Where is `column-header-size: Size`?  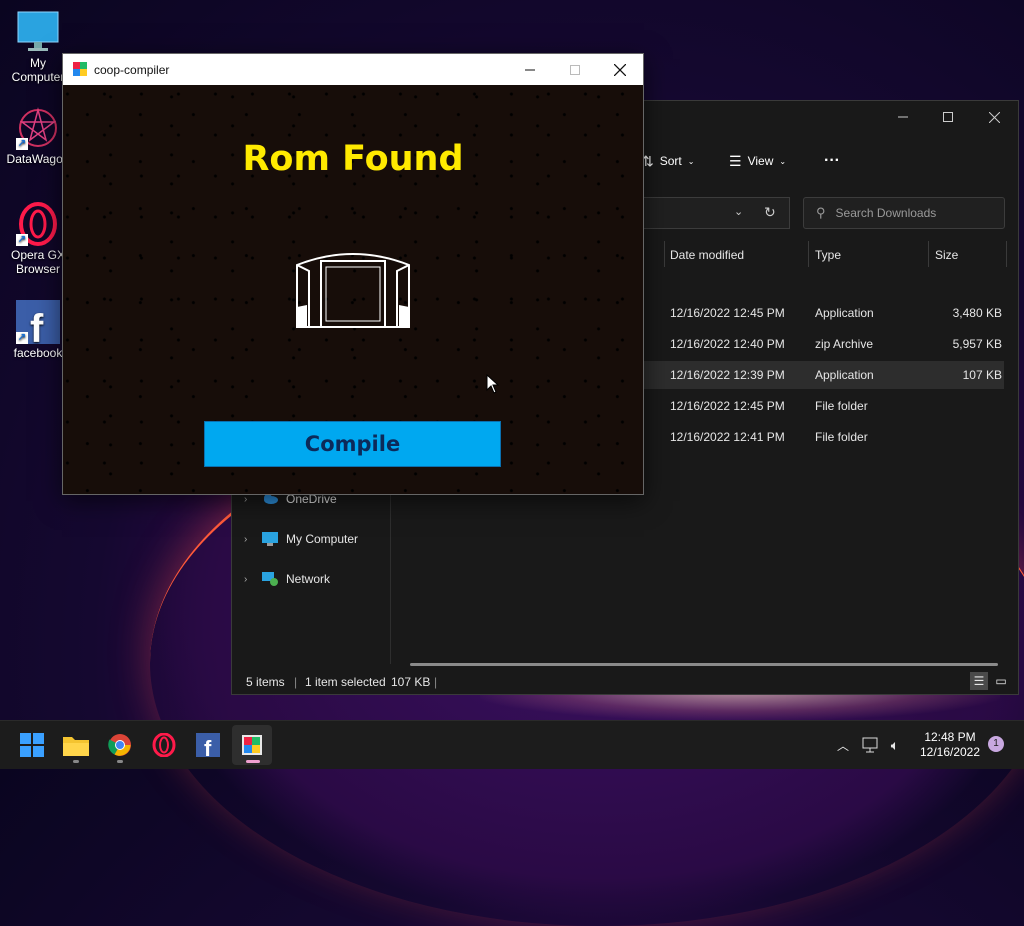 column-header-size: Size is located at coordinates (946, 255).